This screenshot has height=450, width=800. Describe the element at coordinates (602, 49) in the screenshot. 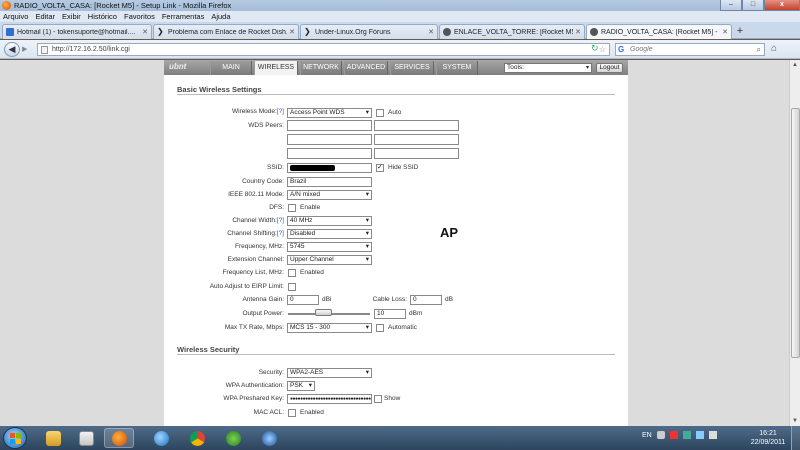

I see `bookmark-star-icon: ☆` at that location.